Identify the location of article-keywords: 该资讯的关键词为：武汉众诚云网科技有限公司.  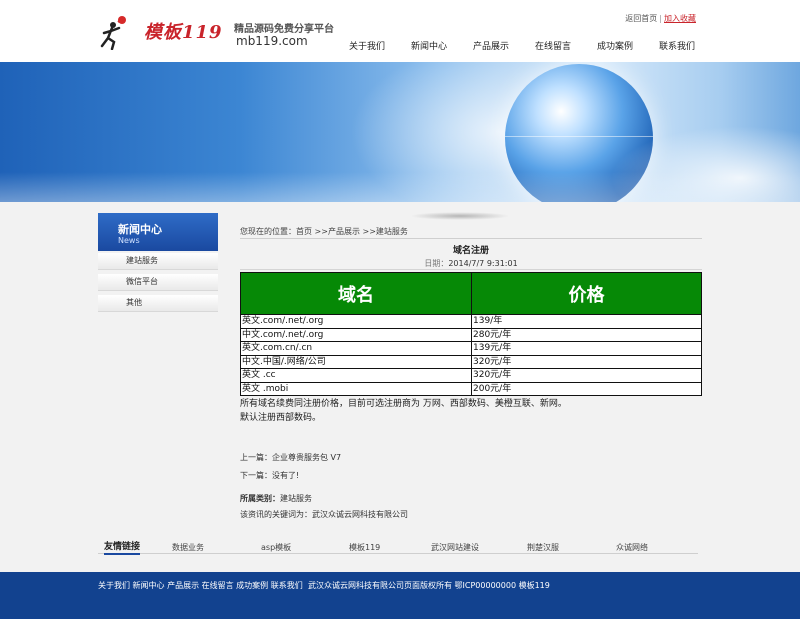
(324, 514).